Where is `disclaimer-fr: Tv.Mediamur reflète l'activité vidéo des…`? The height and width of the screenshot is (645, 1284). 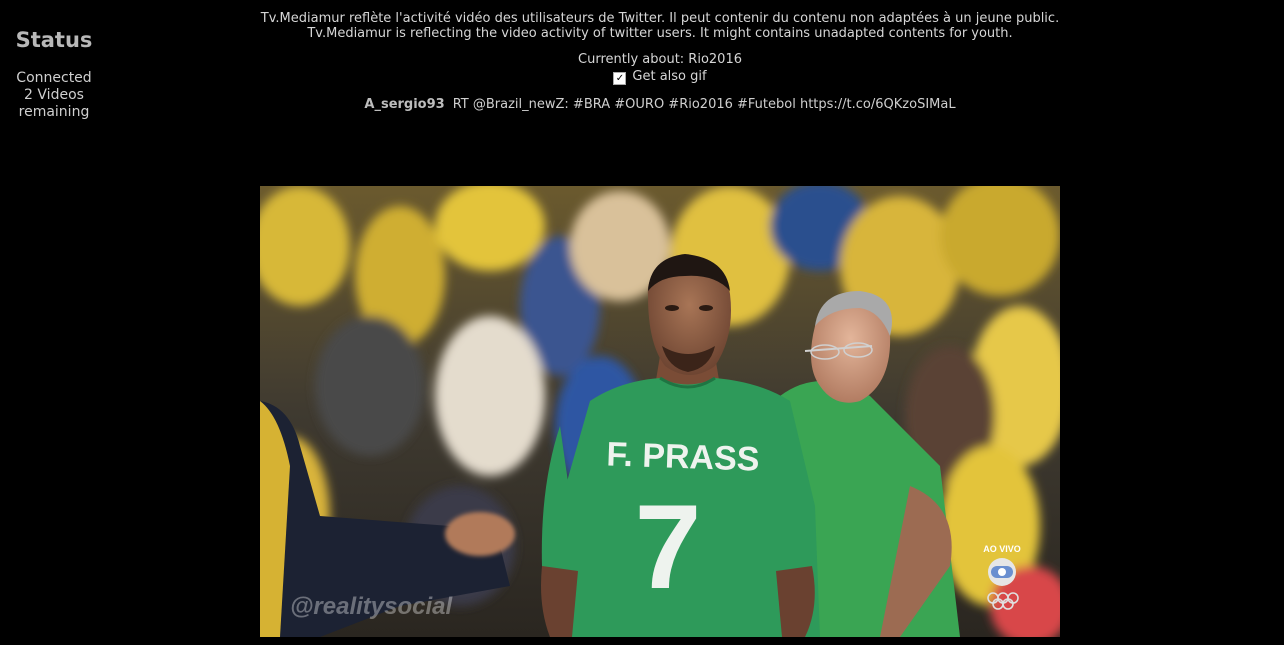
disclaimer-fr: Tv.Mediamur reflète l'activité vidéo des… is located at coordinates (660, 18).